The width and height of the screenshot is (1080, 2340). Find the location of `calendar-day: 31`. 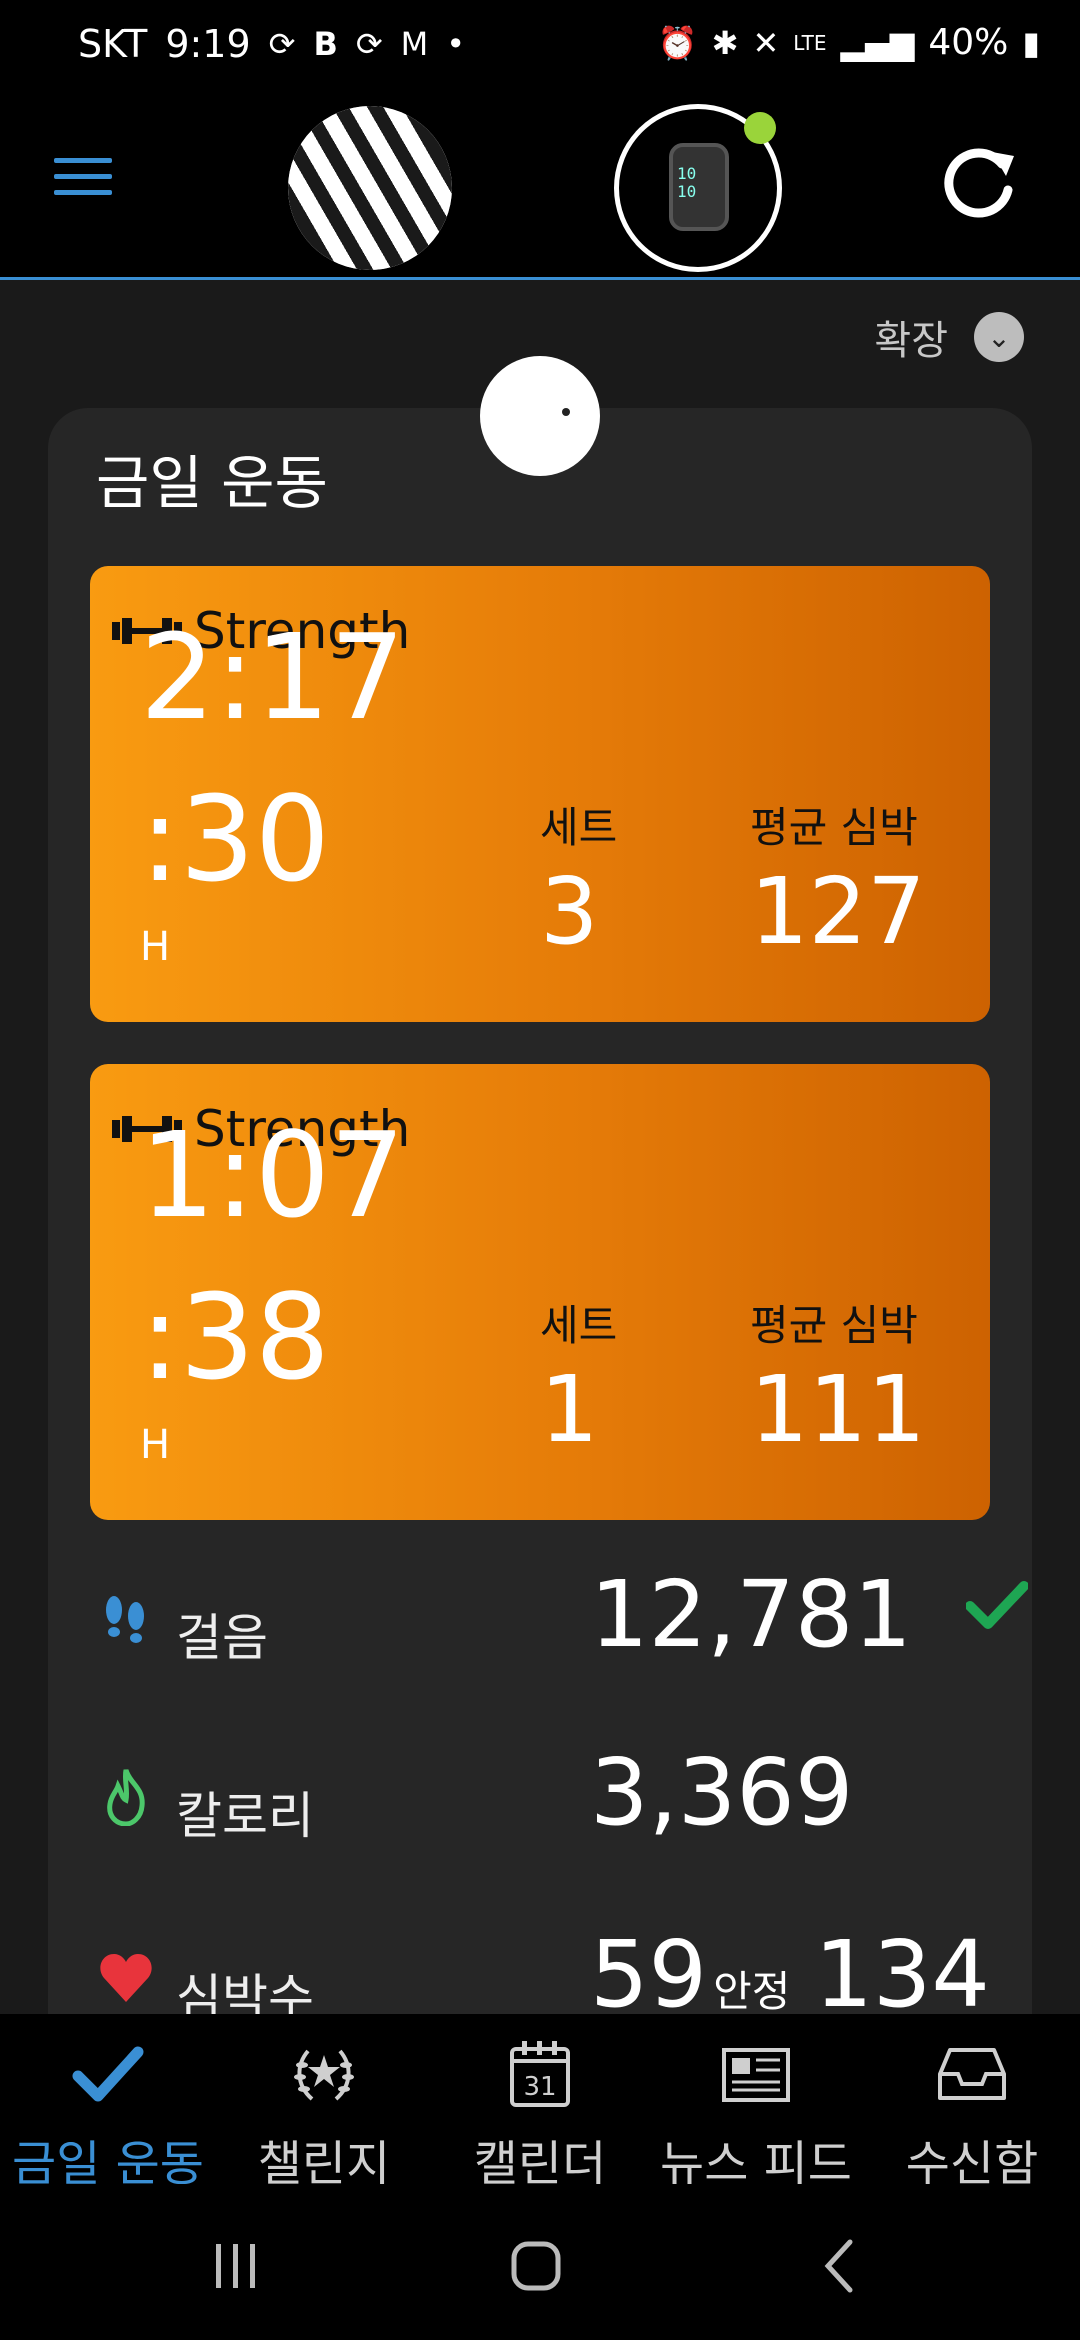

calendar-day: 31 is located at coordinates (539, 2087).